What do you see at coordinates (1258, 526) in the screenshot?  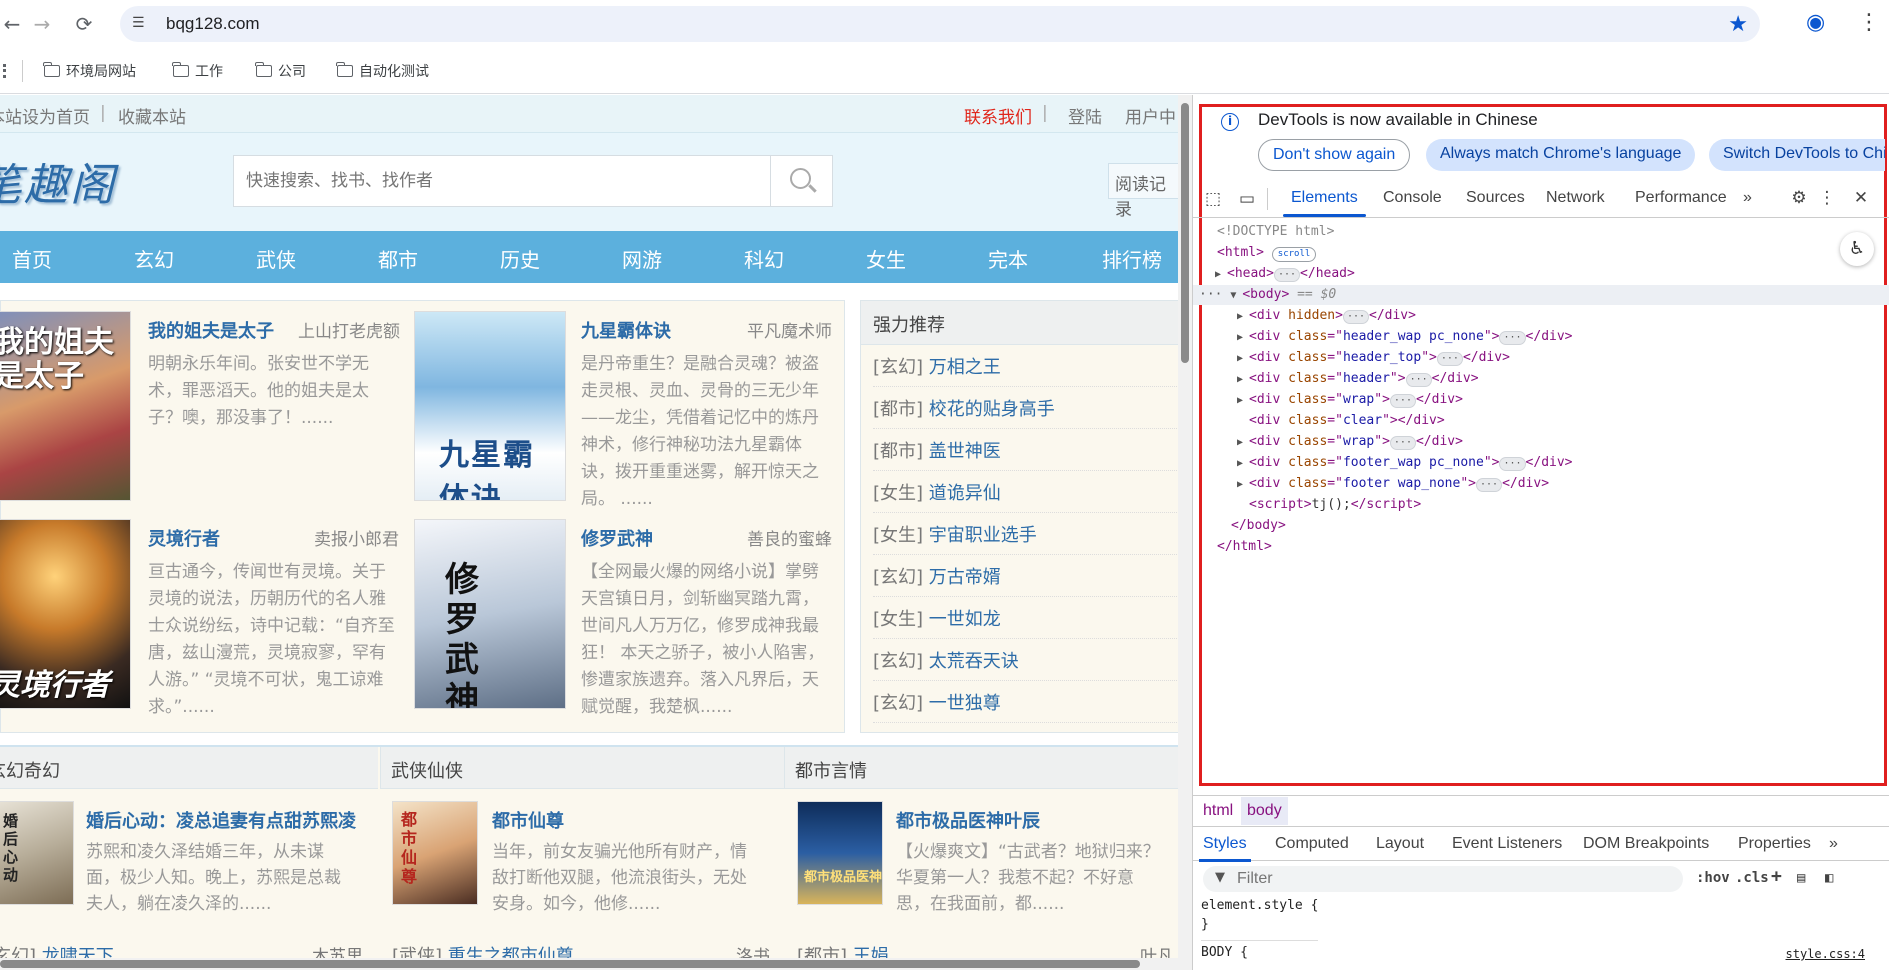 I see `dom-body-close: </body>` at bounding box center [1258, 526].